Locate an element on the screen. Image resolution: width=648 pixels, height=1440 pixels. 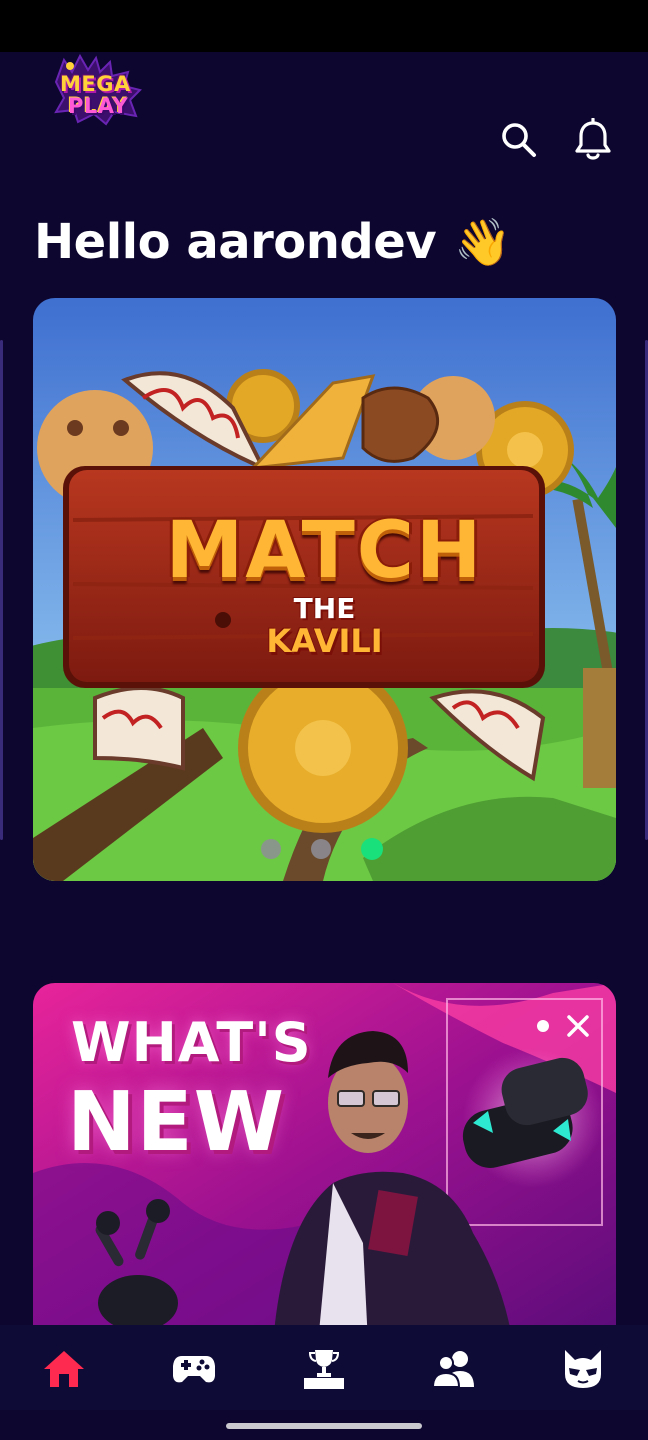
logo-text-play: PLAY is located at coordinates (98, 106).